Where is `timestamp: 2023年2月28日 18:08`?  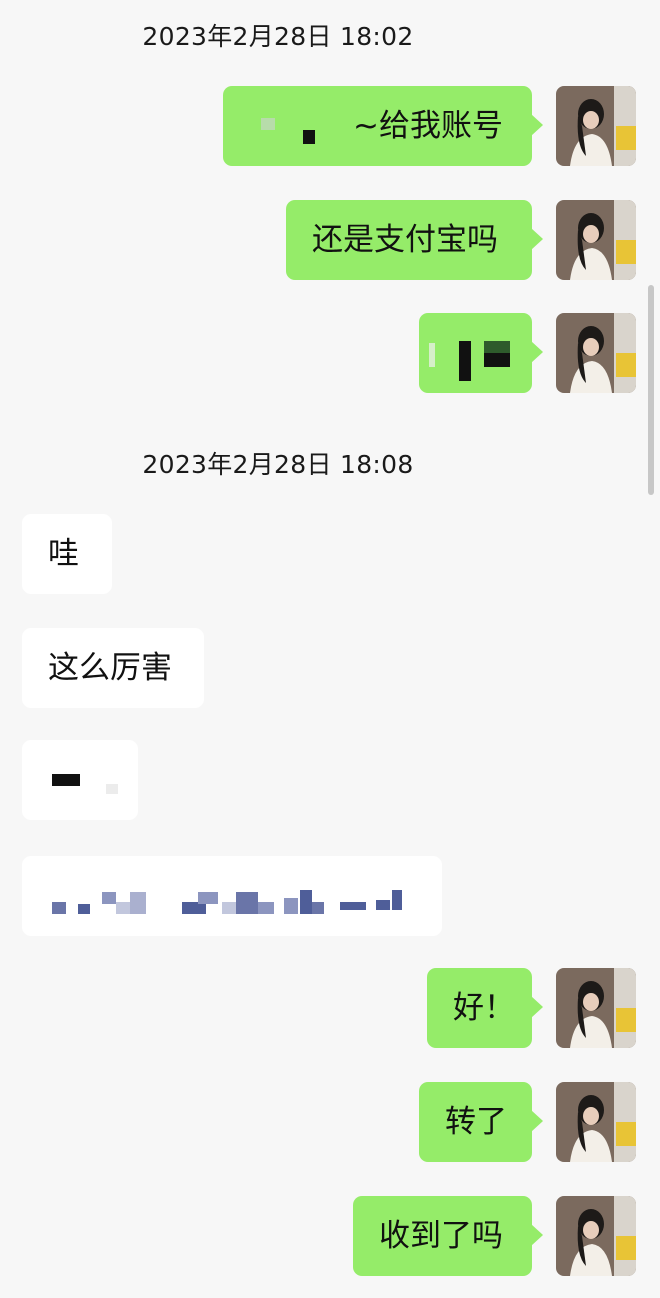
timestamp: 2023年2月28日 18:08 is located at coordinates (278, 464).